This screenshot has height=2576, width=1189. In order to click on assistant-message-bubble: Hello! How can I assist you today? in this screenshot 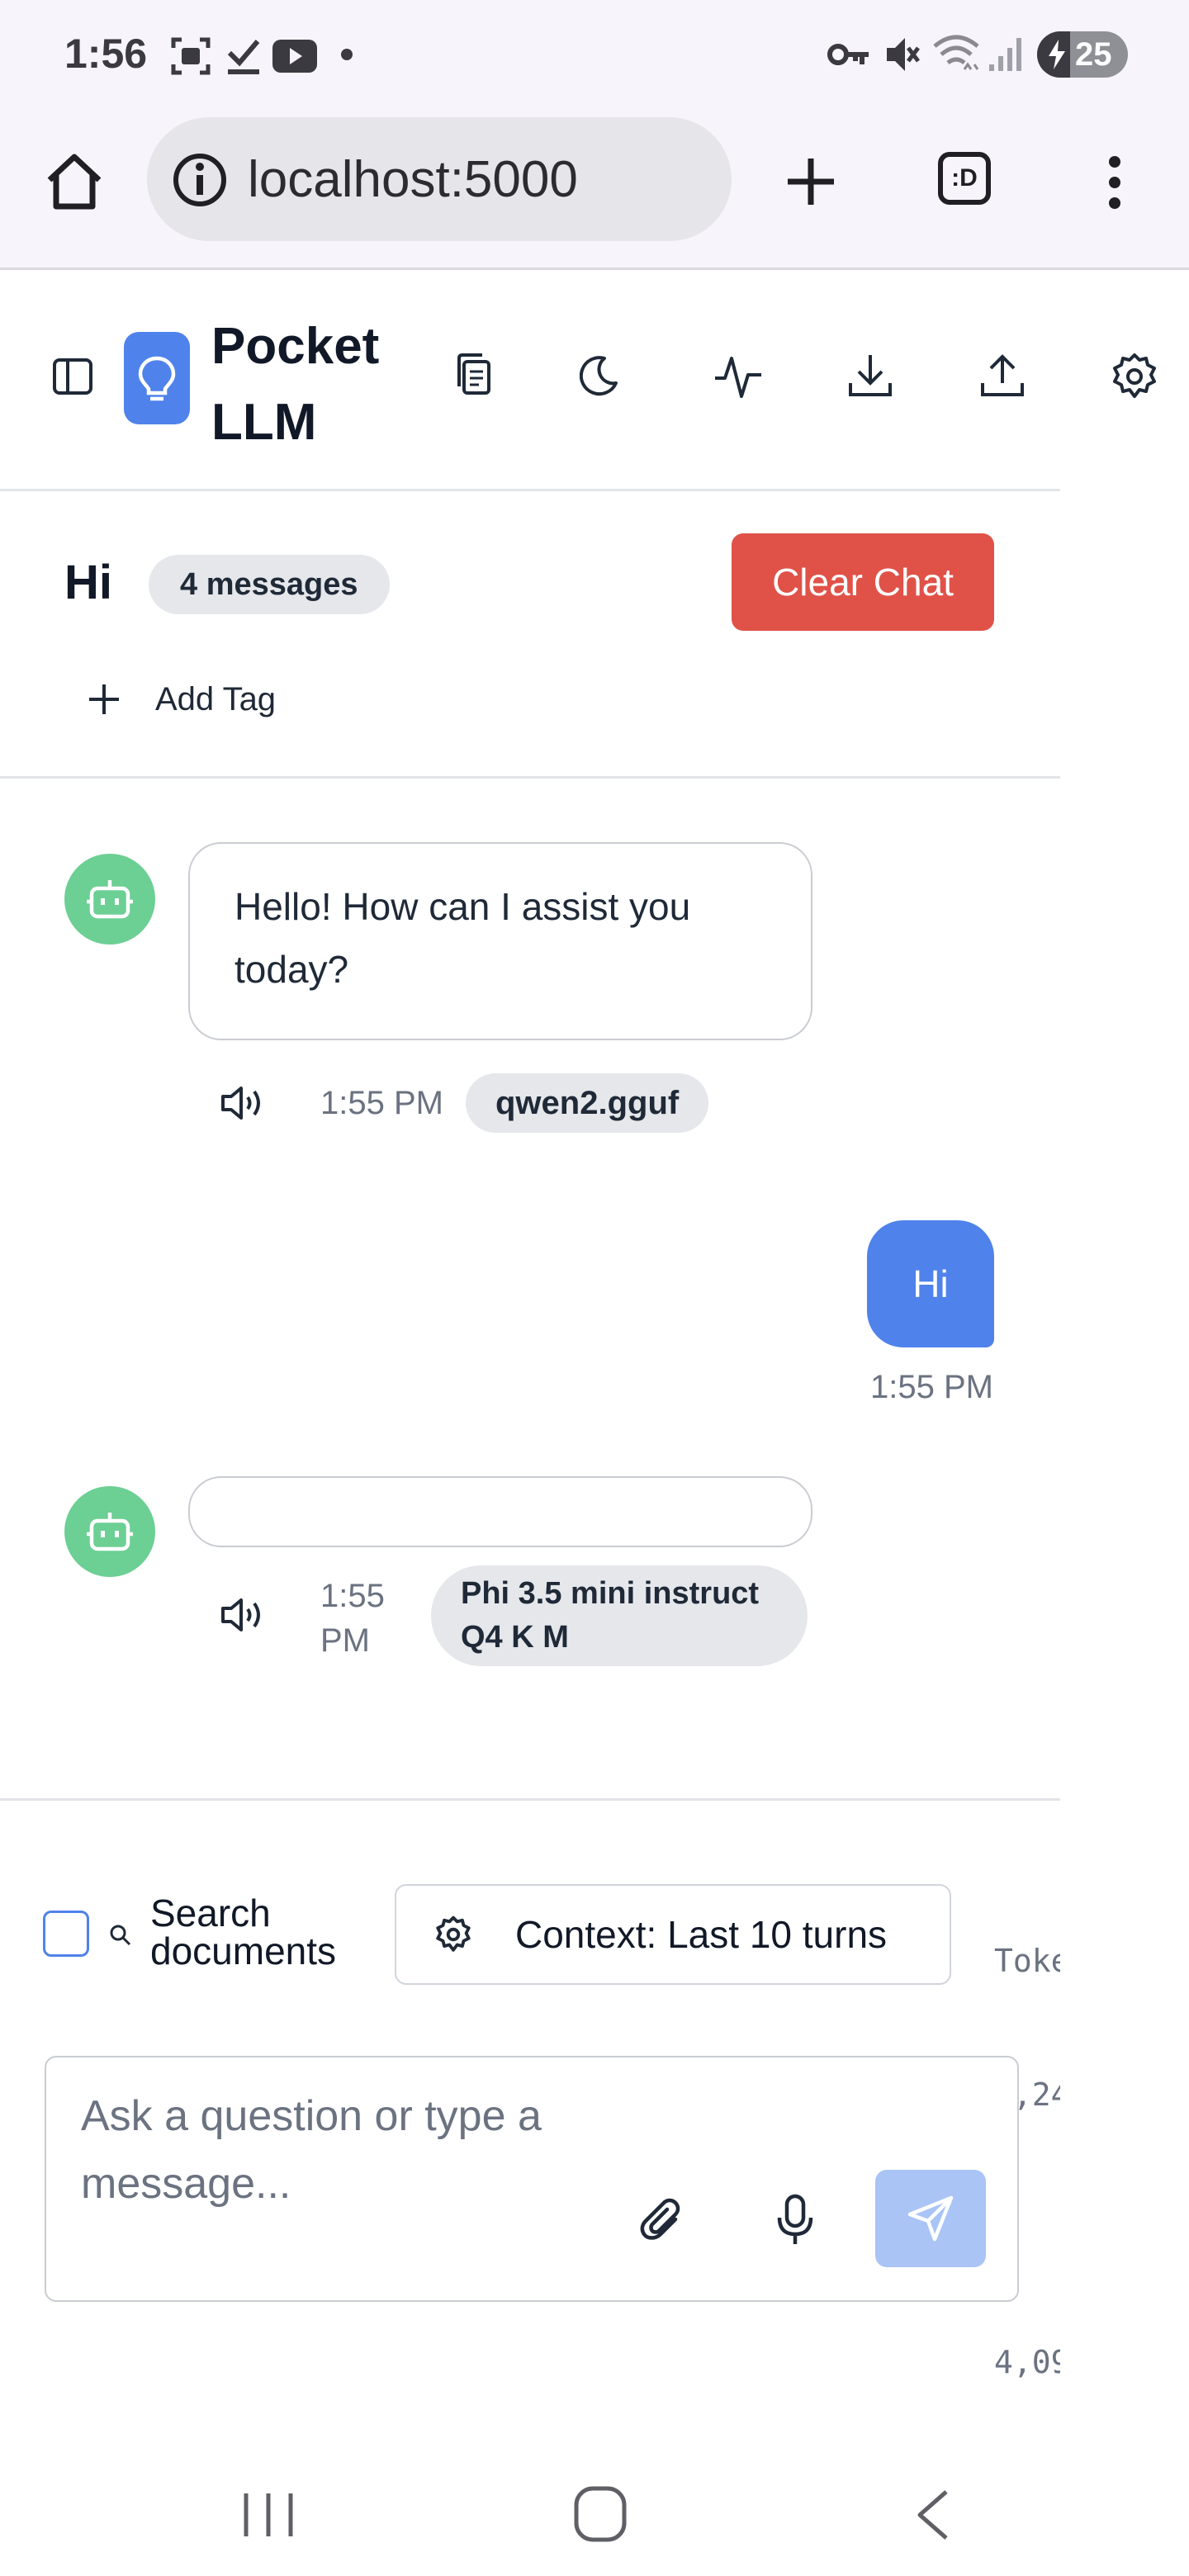, I will do `click(500, 941)`.